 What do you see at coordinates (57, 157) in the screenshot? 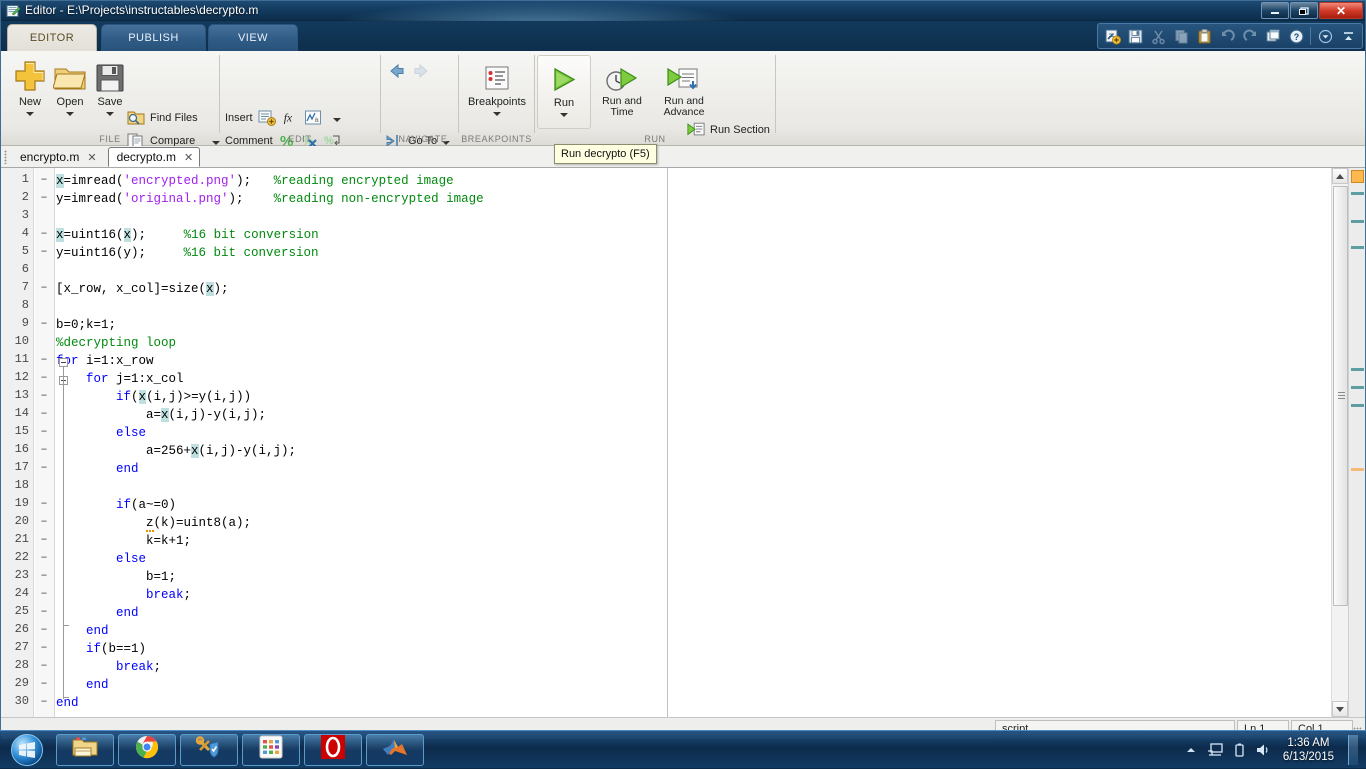
I see `document-tab-encrypto: encrypto.m ✕` at bounding box center [57, 157].